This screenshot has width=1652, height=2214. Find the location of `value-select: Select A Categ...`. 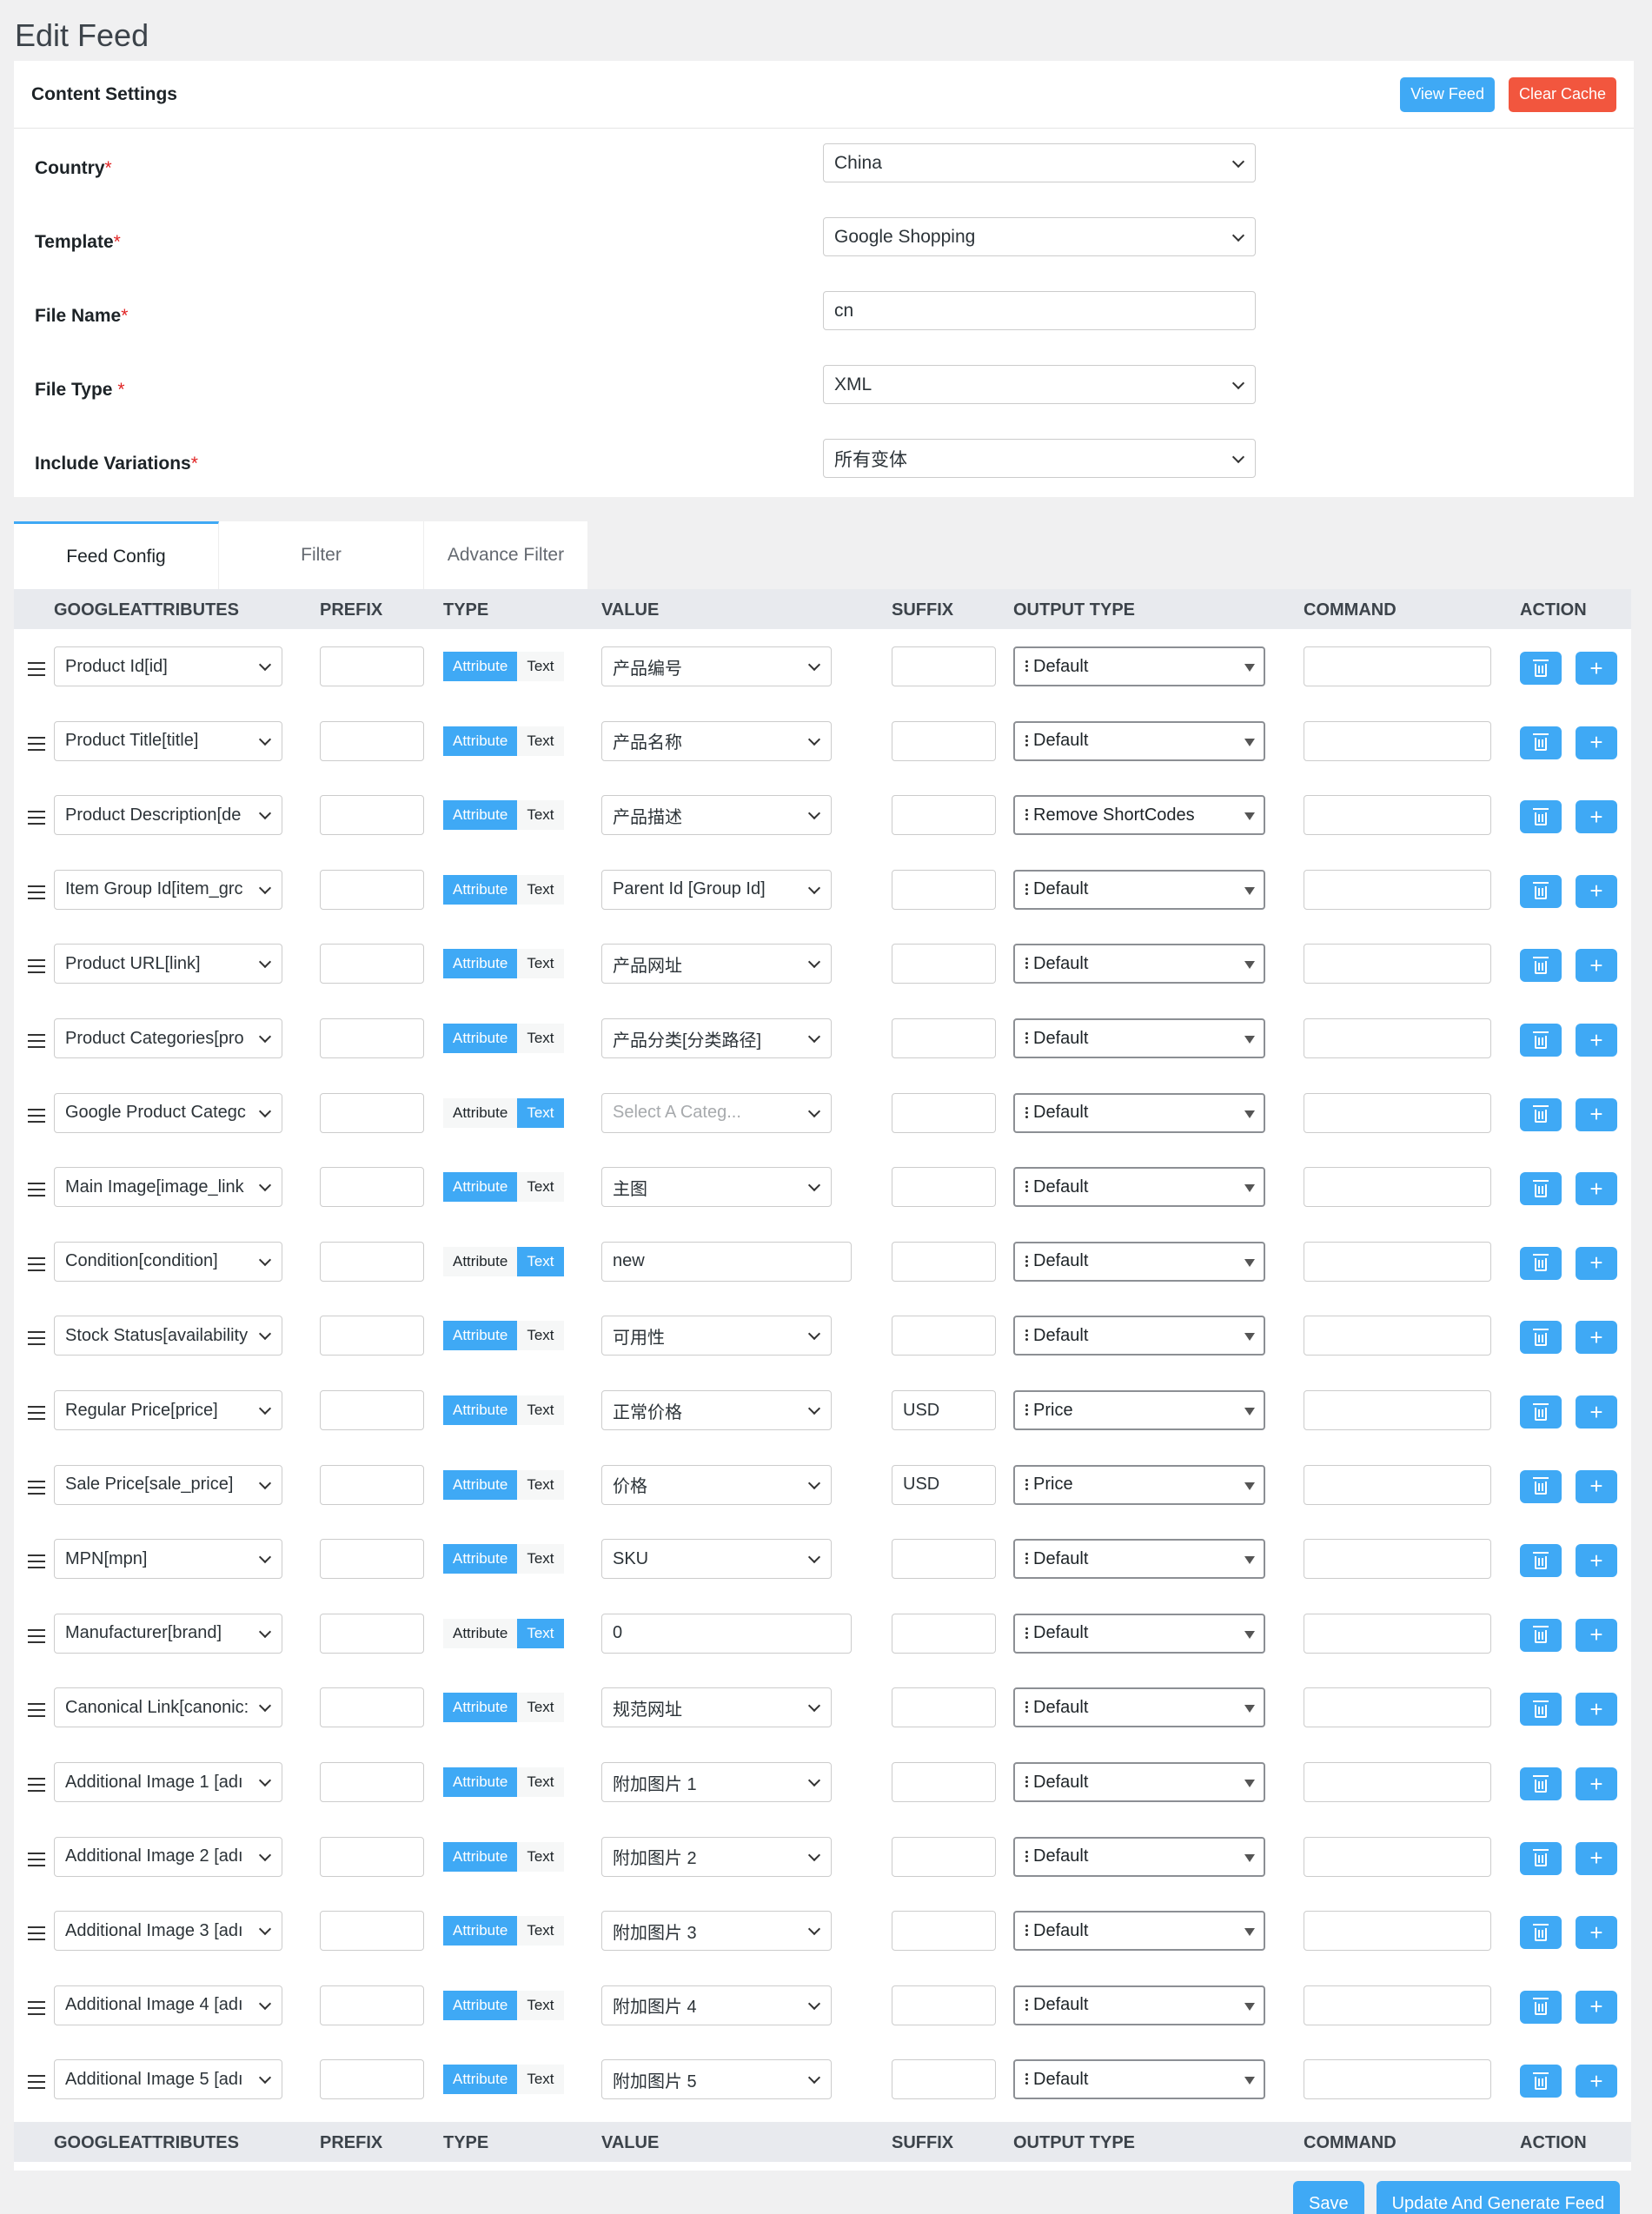

value-select: Select A Categ... is located at coordinates (717, 1112).